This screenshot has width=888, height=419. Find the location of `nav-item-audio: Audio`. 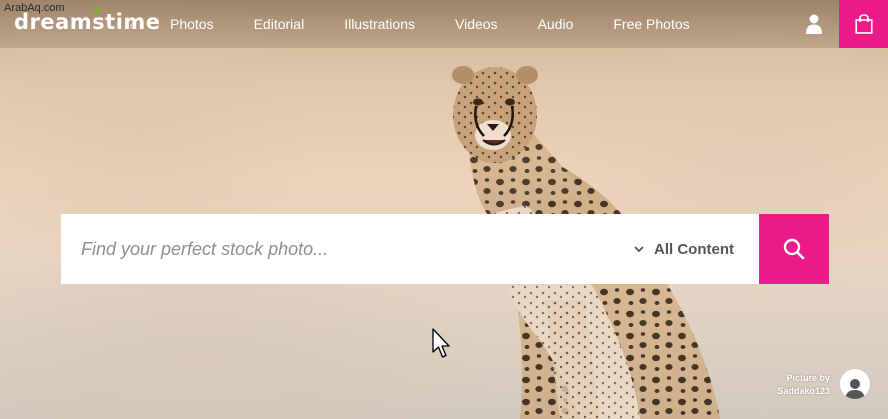

nav-item-audio: Audio is located at coordinates (556, 24).